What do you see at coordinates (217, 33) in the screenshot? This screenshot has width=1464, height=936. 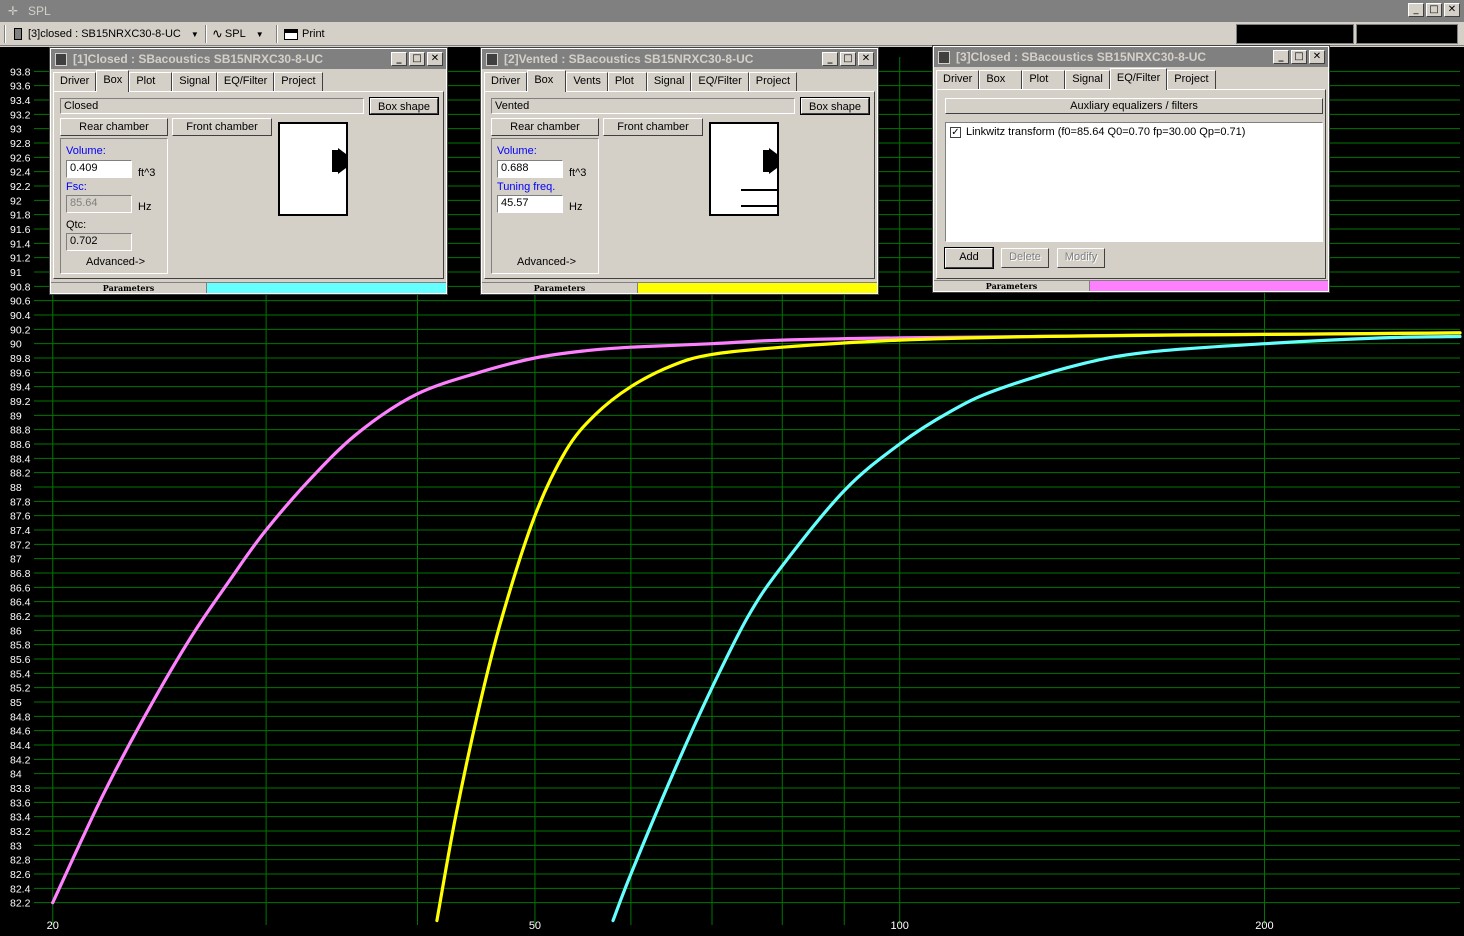 I see `sine-wave-icon: ∿` at bounding box center [217, 33].